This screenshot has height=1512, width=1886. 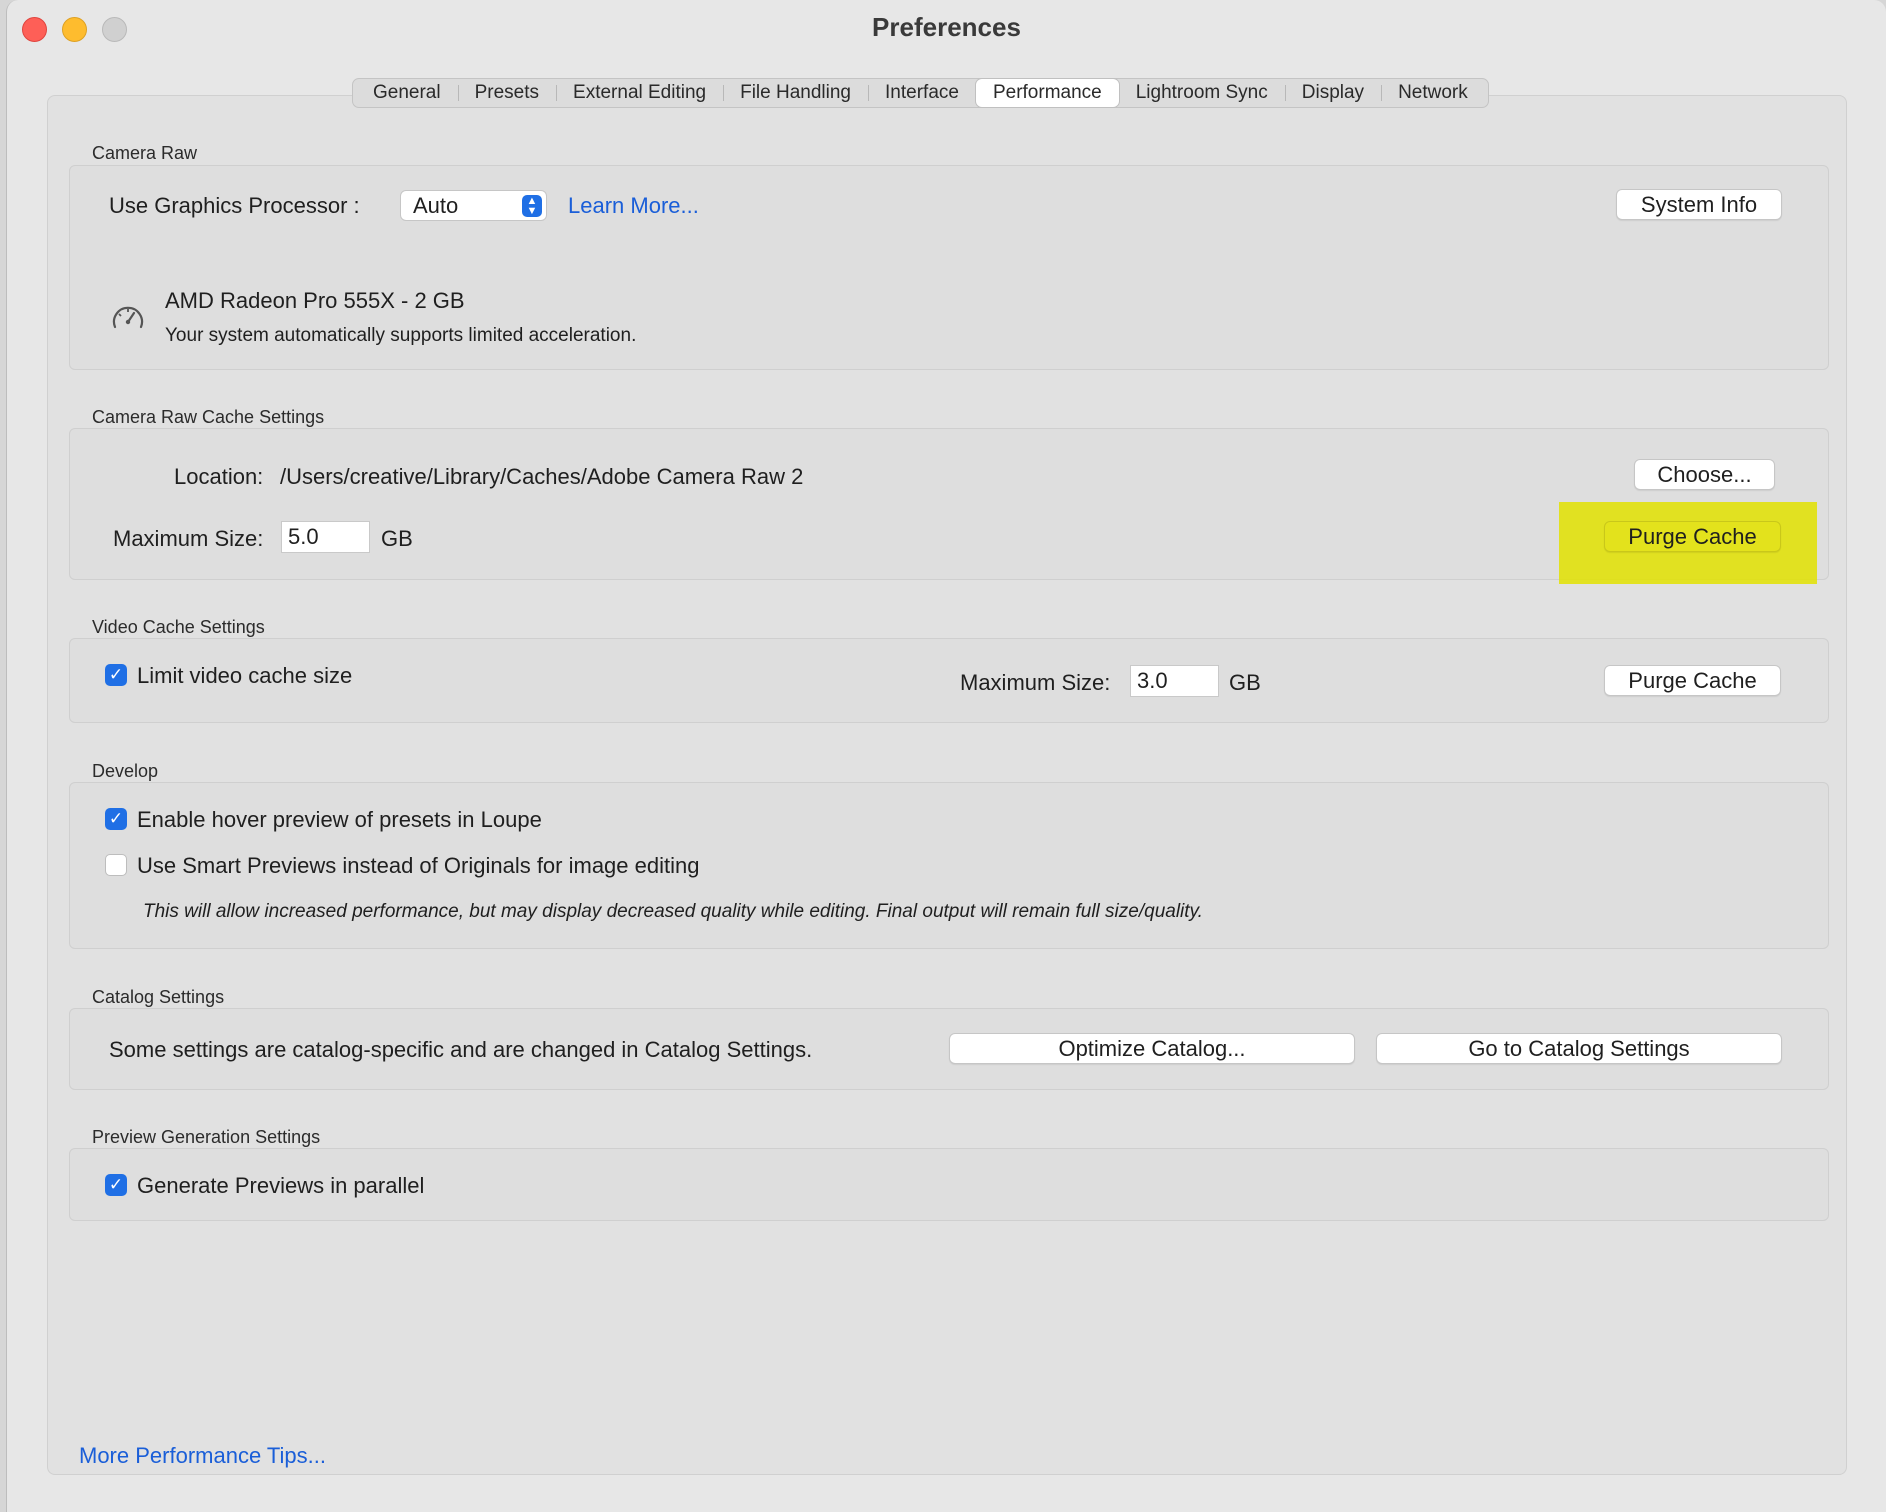 What do you see at coordinates (1692, 536) in the screenshot?
I see `purge-raw-cache-button: Purge Cache` at bounding box center [1692, 536].